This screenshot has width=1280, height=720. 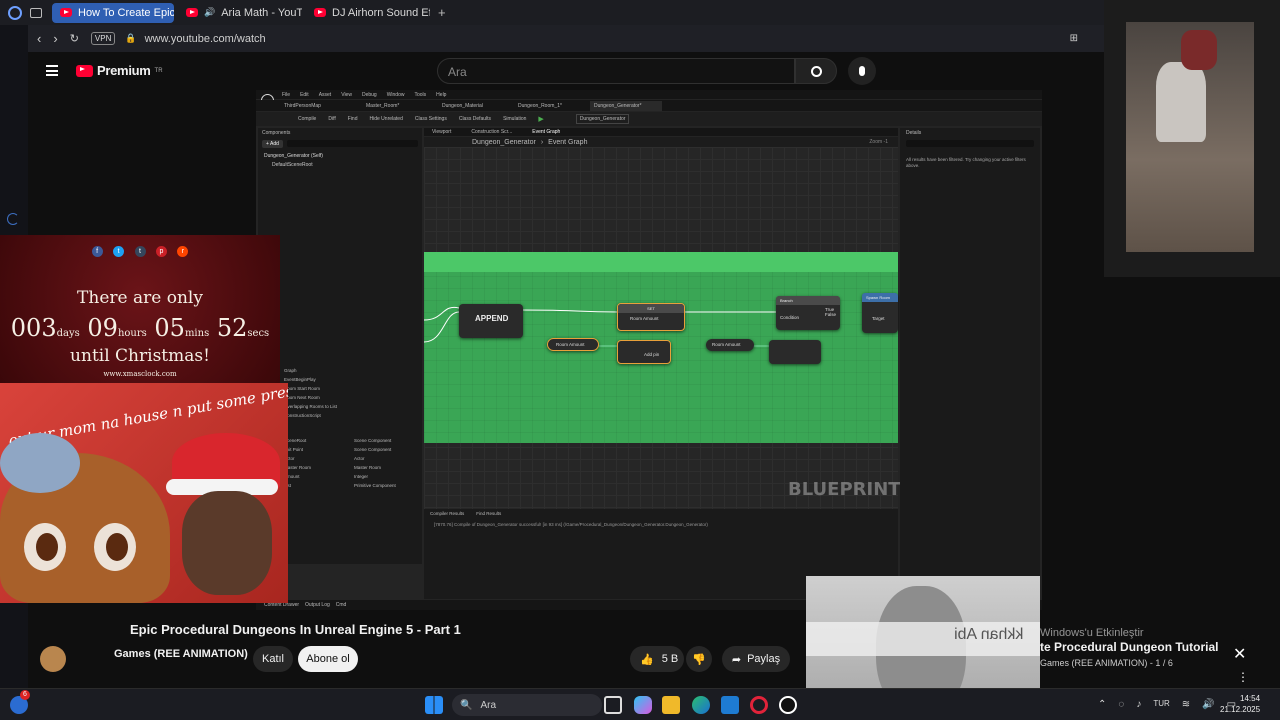 What do you see at coordinates (573, 344) in the screenshot?
I see `room-amount-getter: Room Amount` at bounding box center [573, 344].